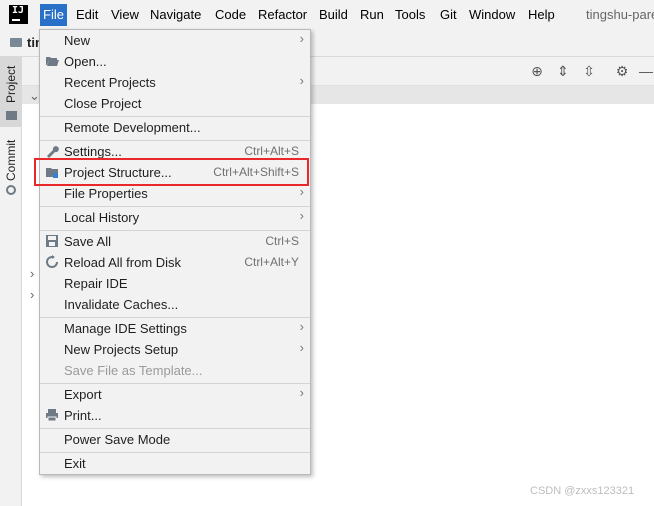 The image size is (654, 506). What do you see at coordinates (582, 491) in the screenshot?
I see `watermark: CSDN @zxxs123321` at bounding box center [582, 491].